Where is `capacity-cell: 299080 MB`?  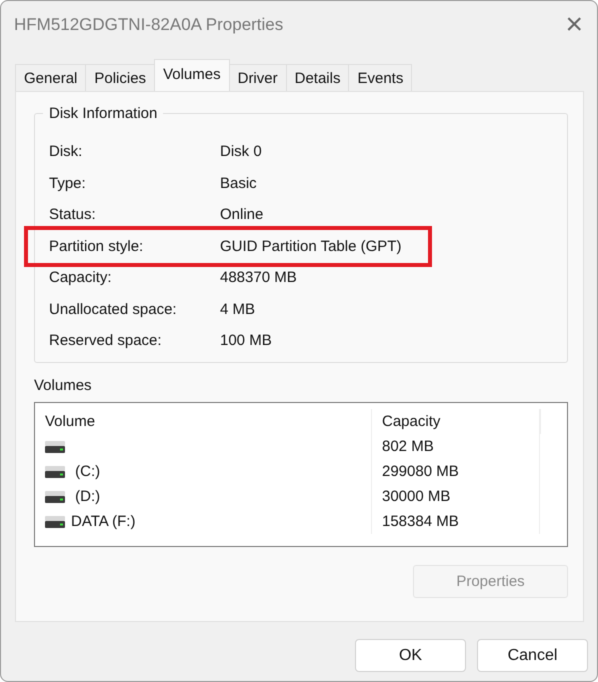
capacity-cell: 299080 MB is located at coordinates (456, 471).